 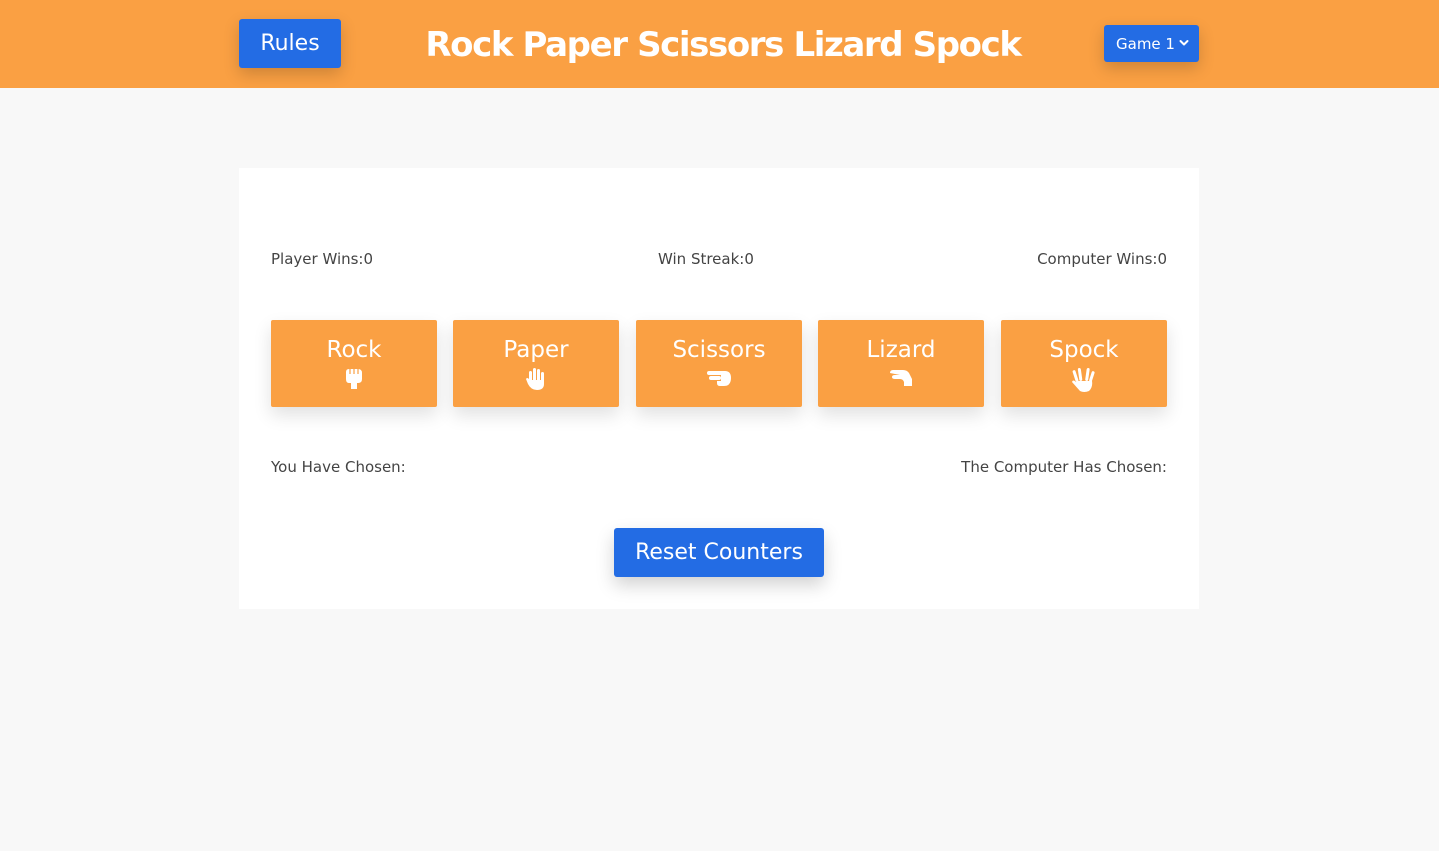 I want to click on chevron-down-icon, so click(x=1184, y=43).